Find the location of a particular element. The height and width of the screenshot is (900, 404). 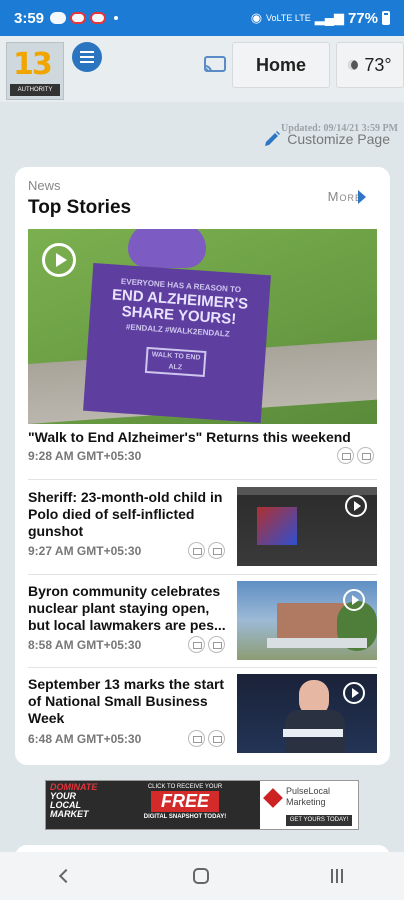

recent-apps-icon is located at coordinates (337, 876).